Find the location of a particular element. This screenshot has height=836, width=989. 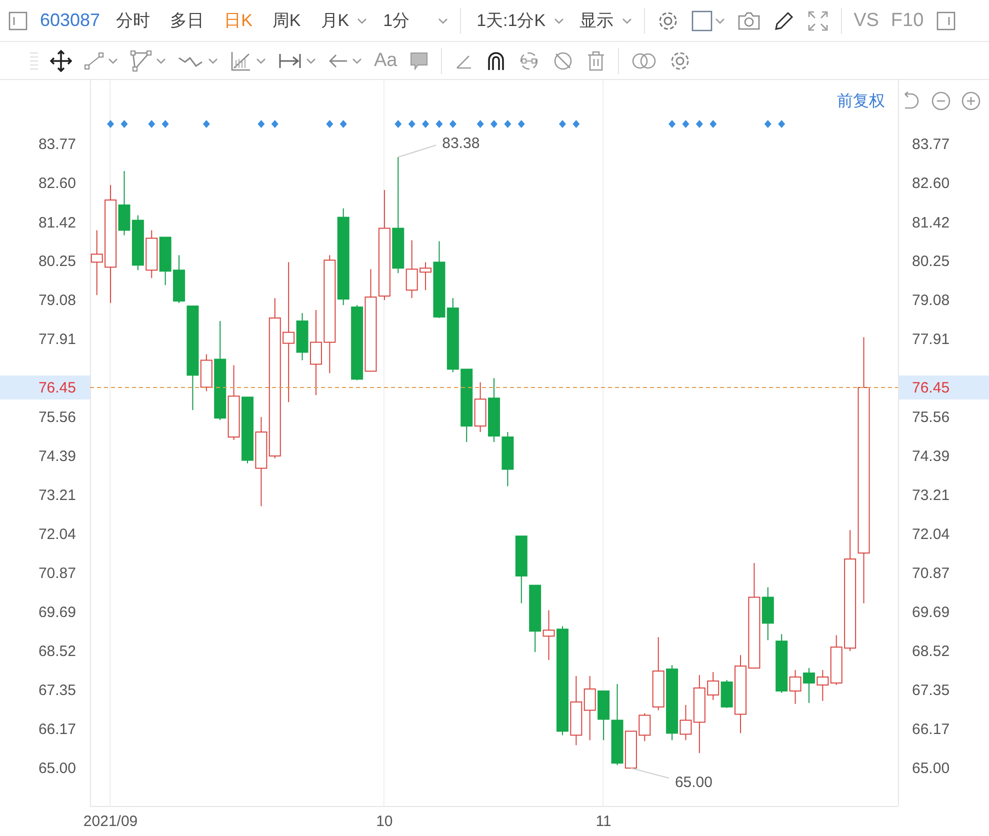

price-adjust-button: 前复权 is located at coordinates (861, 101).